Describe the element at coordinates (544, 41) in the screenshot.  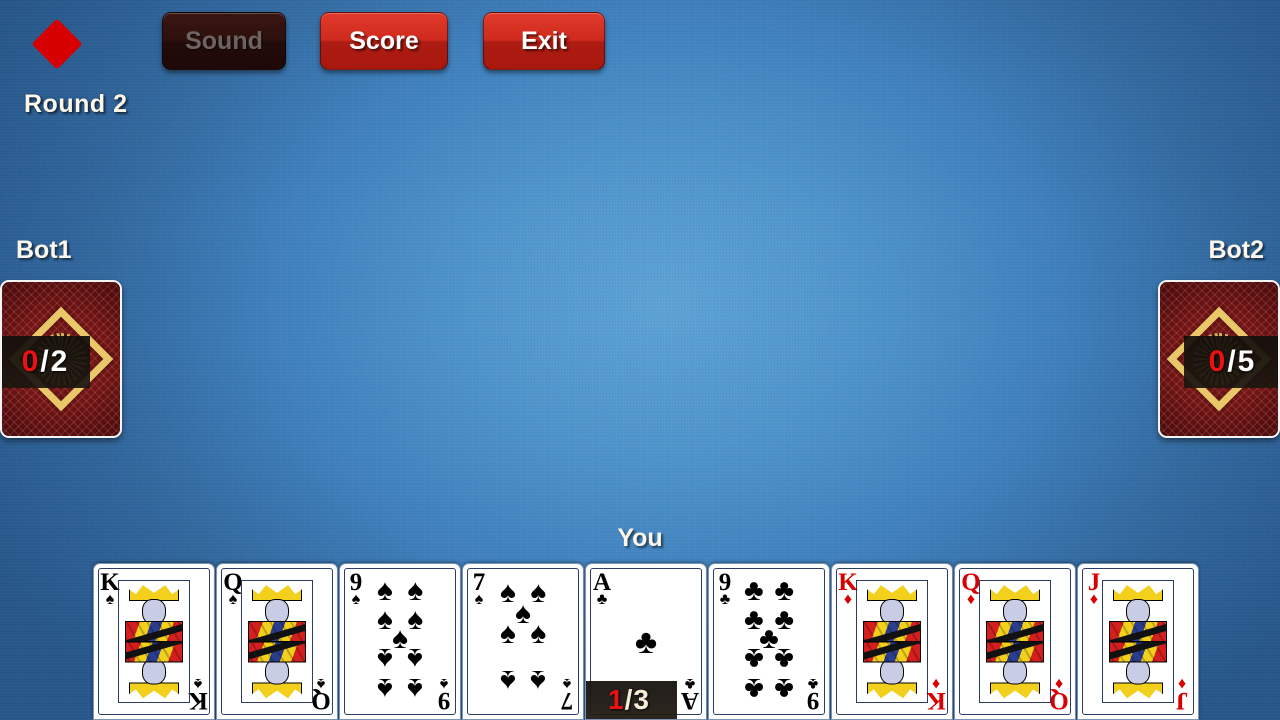
I see `exit-button: Exit` at that location.